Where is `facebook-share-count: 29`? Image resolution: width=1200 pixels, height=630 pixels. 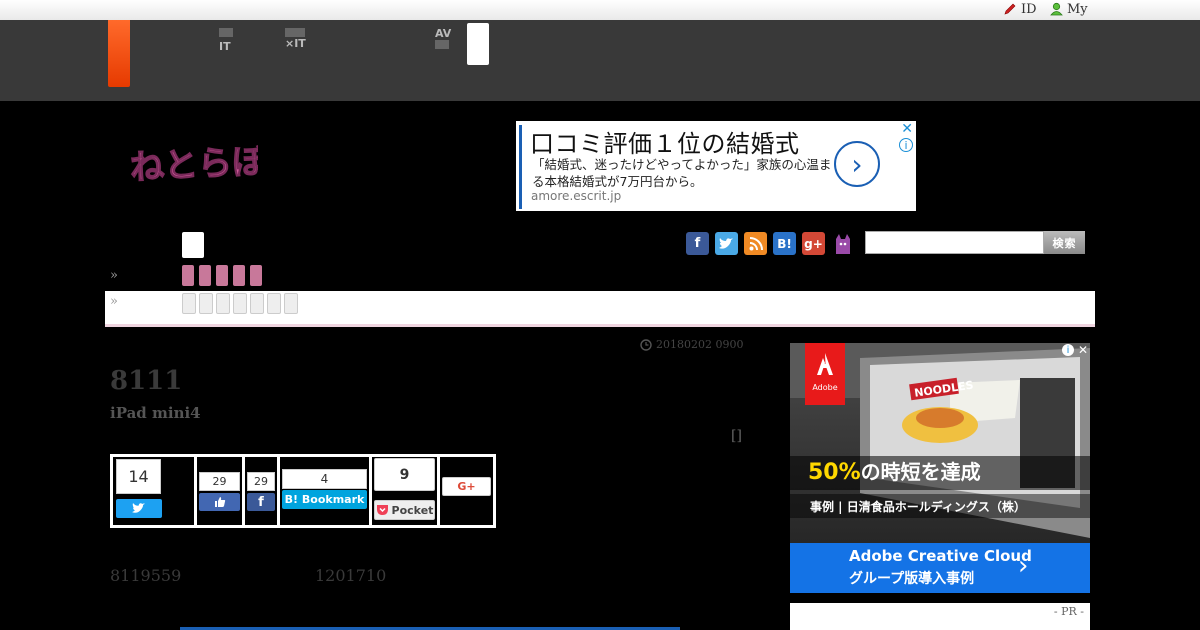 facebook-share-count: 29 is located at coordinates (261, 481).